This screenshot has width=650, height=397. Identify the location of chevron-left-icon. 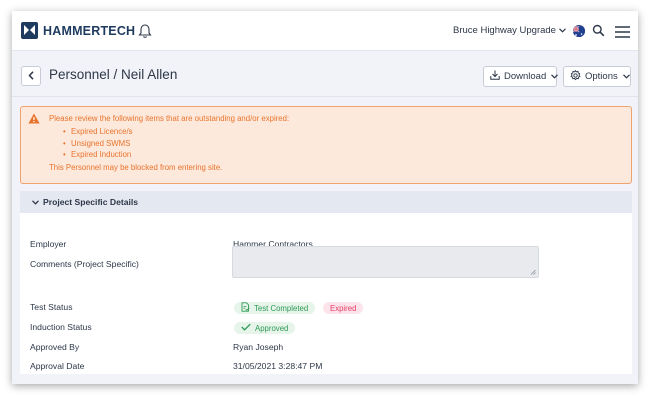
(31, 76).